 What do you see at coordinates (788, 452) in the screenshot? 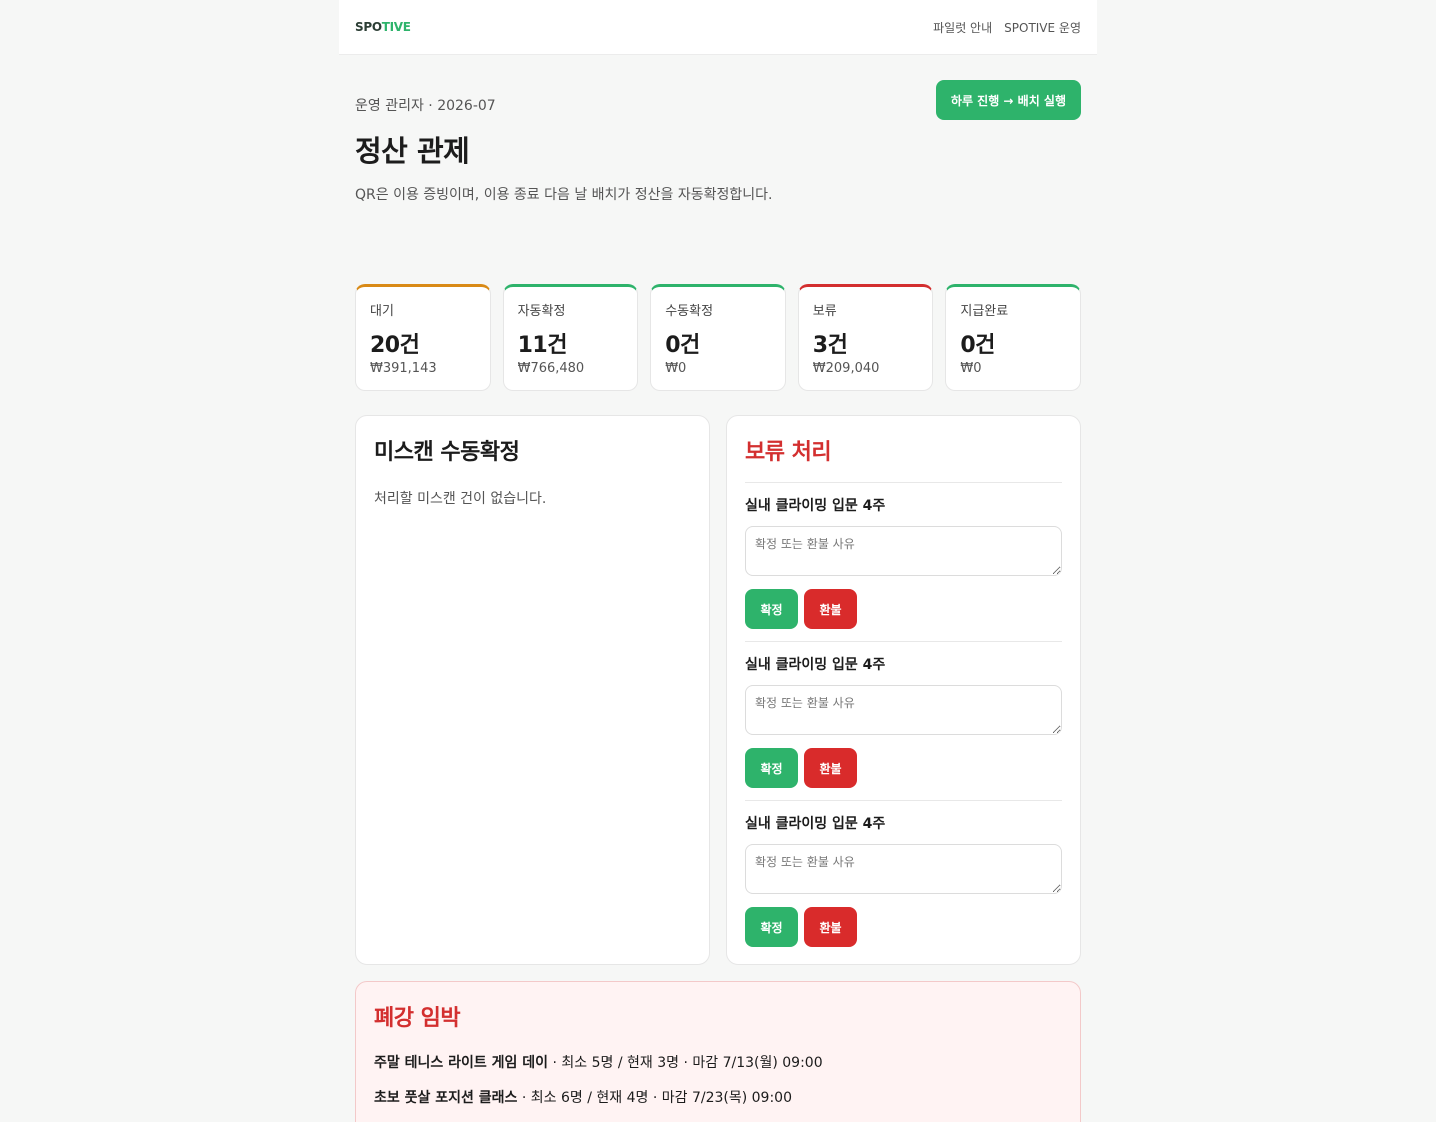
I see `hold-title: 보류 처리` at bounding box center [788, 452].